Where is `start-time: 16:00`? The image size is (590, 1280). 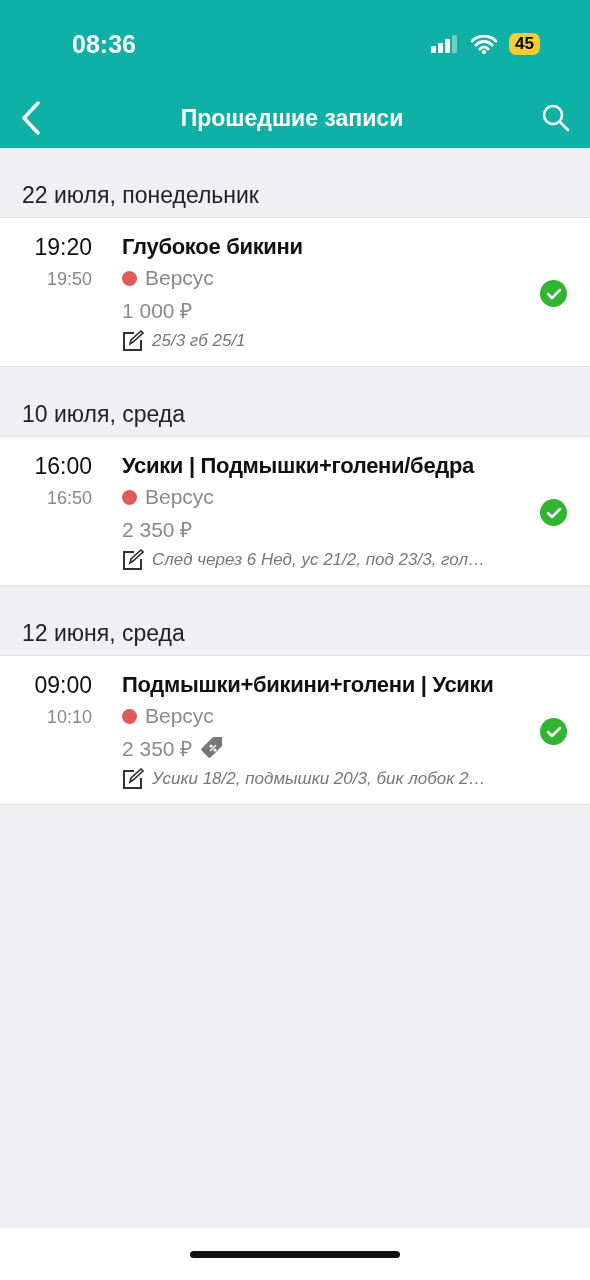
start-time: 16:00 is located at coordinates (63, 466).